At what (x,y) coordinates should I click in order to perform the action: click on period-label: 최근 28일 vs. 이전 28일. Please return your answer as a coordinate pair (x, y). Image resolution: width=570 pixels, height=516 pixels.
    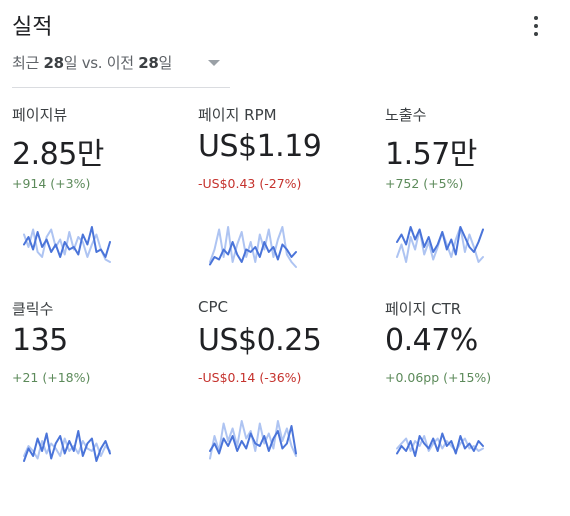
    Looking at the image, I should click on (92, 63).